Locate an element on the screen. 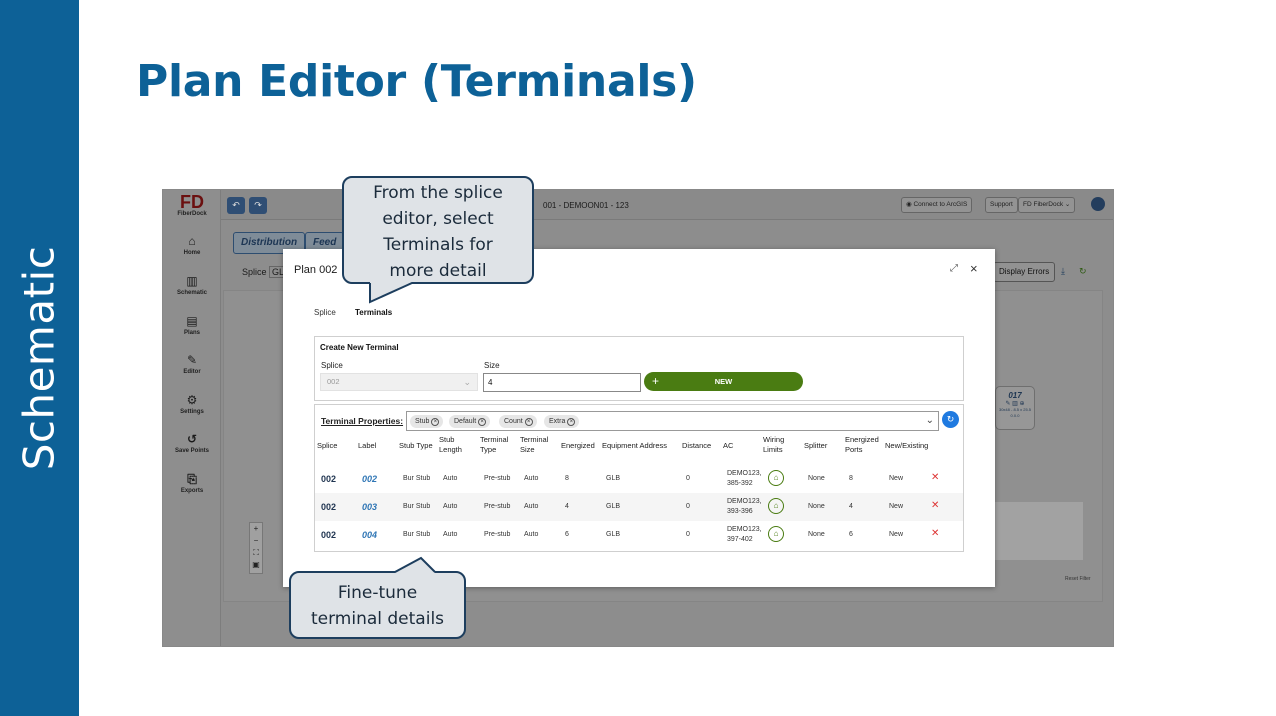 The image size is (1276, 716). chip-label: Count is located at coordinates (513, 421).